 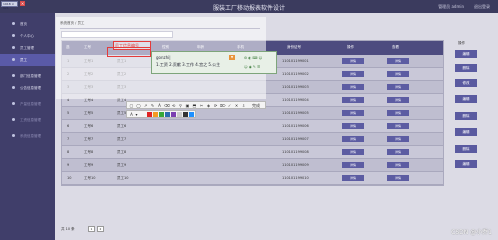 What do you see at coordinates (100, 229) in the screenshot?
I see `page-button: 2` at bounding box center [100, 229].